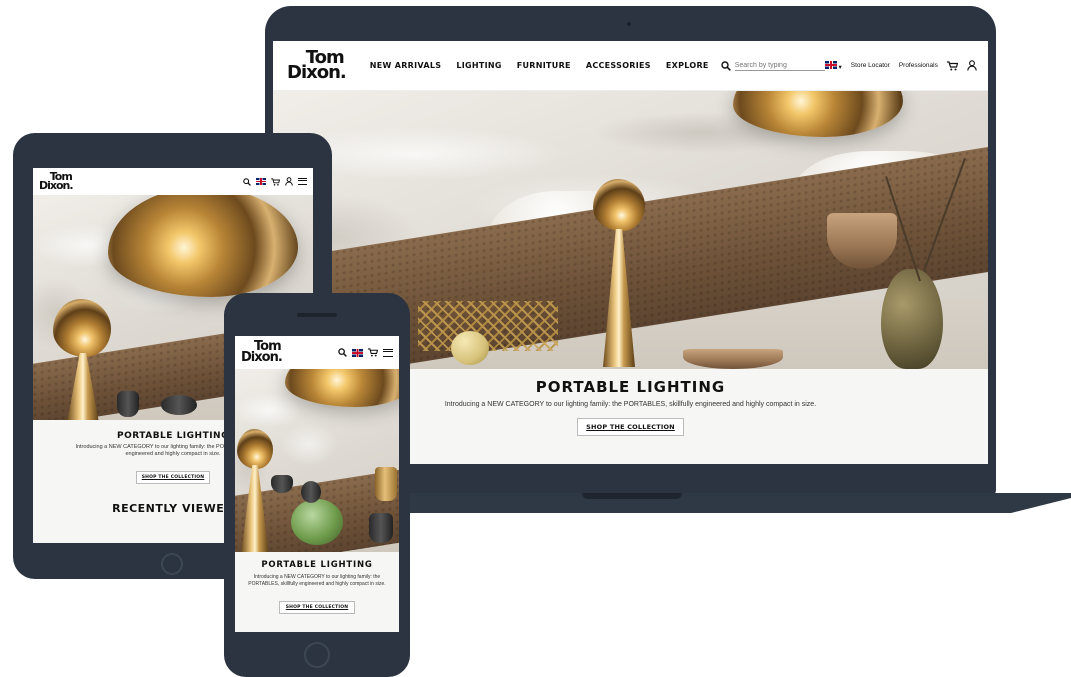  I want to click on hero-teapot, so click(317, 522).